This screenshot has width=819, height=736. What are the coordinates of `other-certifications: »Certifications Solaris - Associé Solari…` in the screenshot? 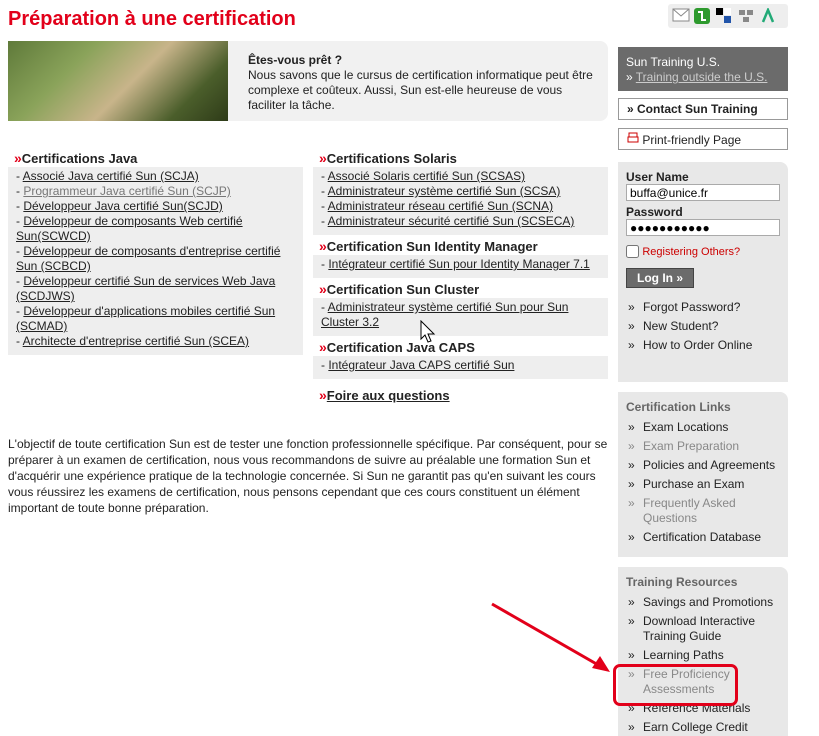 It's located at (460, 277).